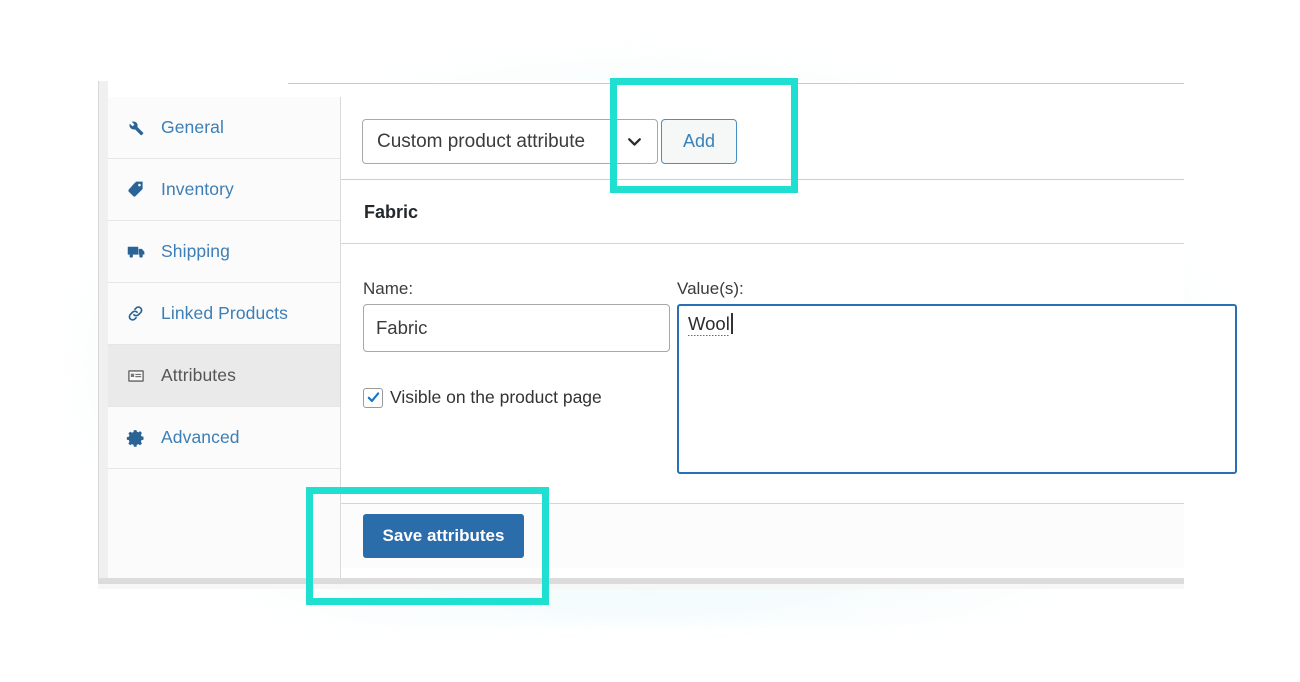 The image size is (1300, 682). I want to click on visible-checkbox, so click(373, 397).